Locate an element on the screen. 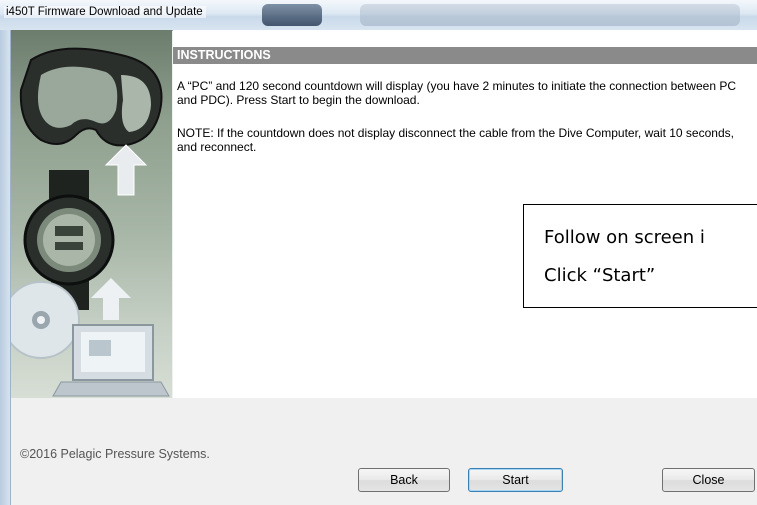  title-bar: i450T Firmware Download and Update is located at coordinates (378, 15).